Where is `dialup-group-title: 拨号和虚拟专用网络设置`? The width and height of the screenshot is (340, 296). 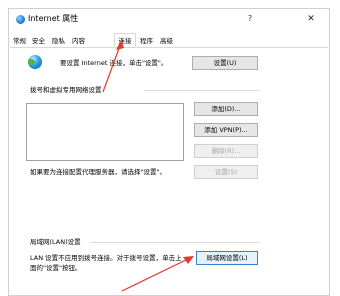
dialup-group-title: 拨号和虚拟专用网络设置 is located at coordinates (66, 90).